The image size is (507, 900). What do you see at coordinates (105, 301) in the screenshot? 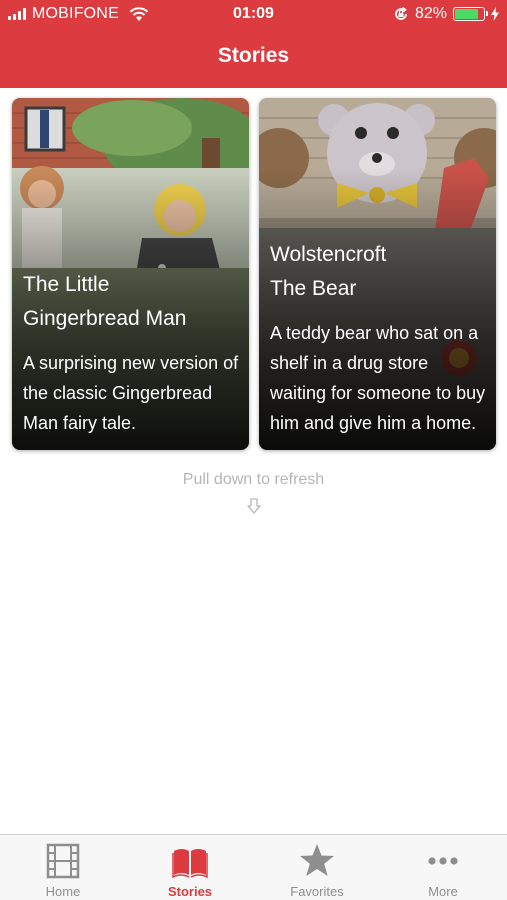
I see `story-title: The Little Gingerbread Man` at bounding box center [105, 301].